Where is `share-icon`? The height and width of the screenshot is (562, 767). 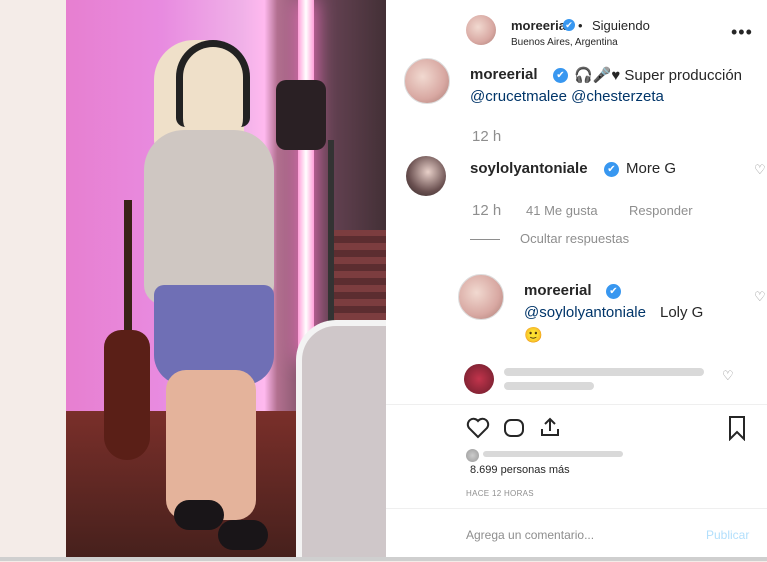
share-icon is located at coordinates (550, 427).